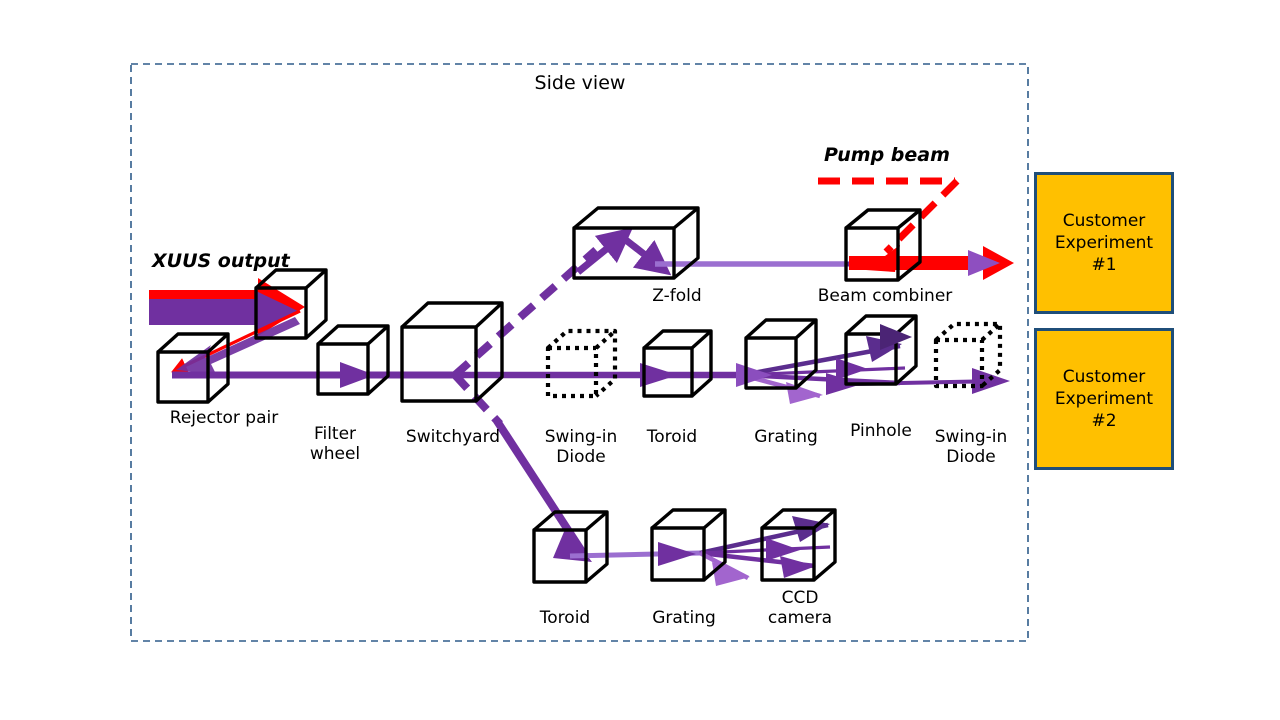 Image resolution: width=1280 pixels, height=720 pixels. I want to click on label-pinhole: Pinhole, so click(881, 431).